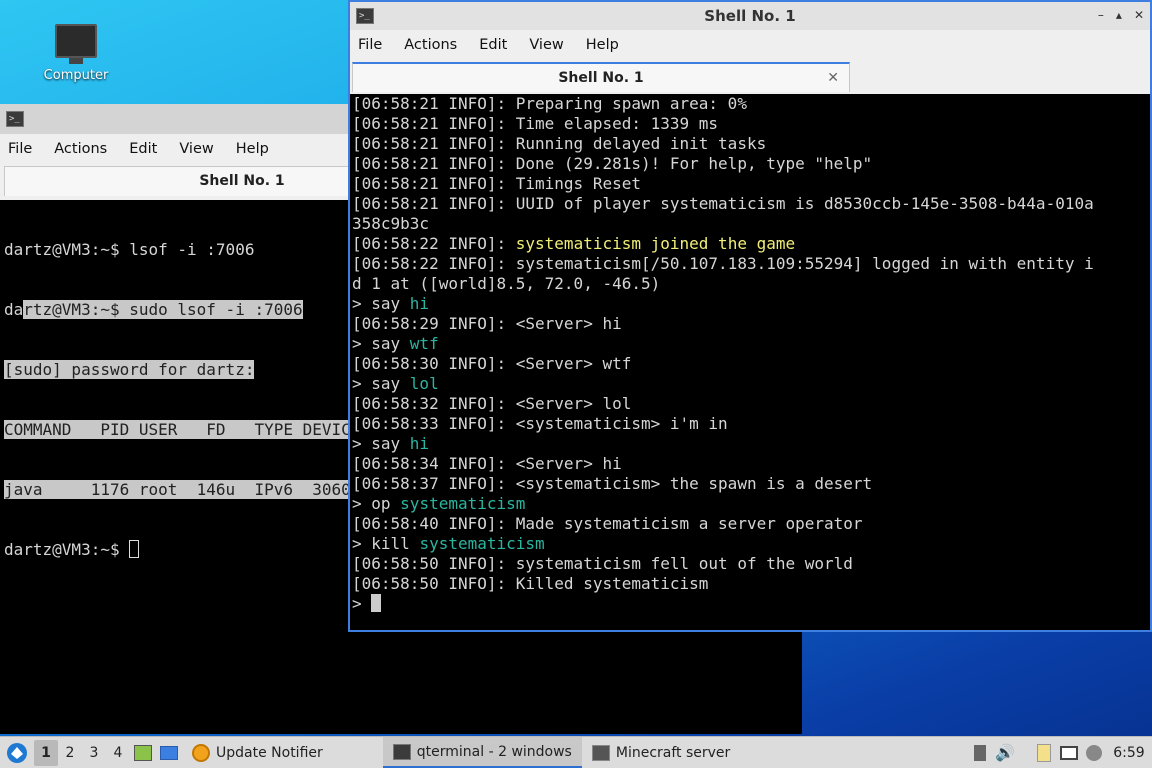 Image resolution: width=1152 pixels, height=768 pixels. I want to click on show-desktop-icon, so click(169, 752).